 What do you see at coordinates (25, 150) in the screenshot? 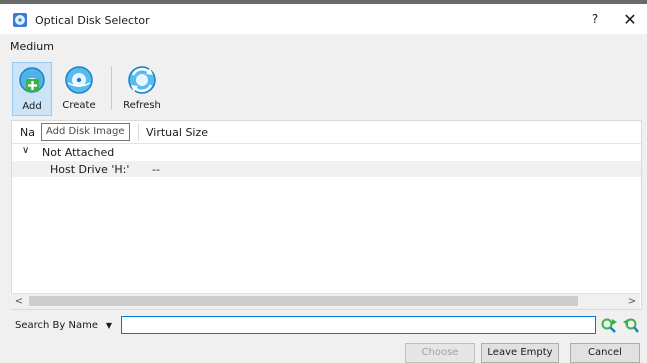
I see `chevron-down-icon: ∨` at bounding box center [25, 150].